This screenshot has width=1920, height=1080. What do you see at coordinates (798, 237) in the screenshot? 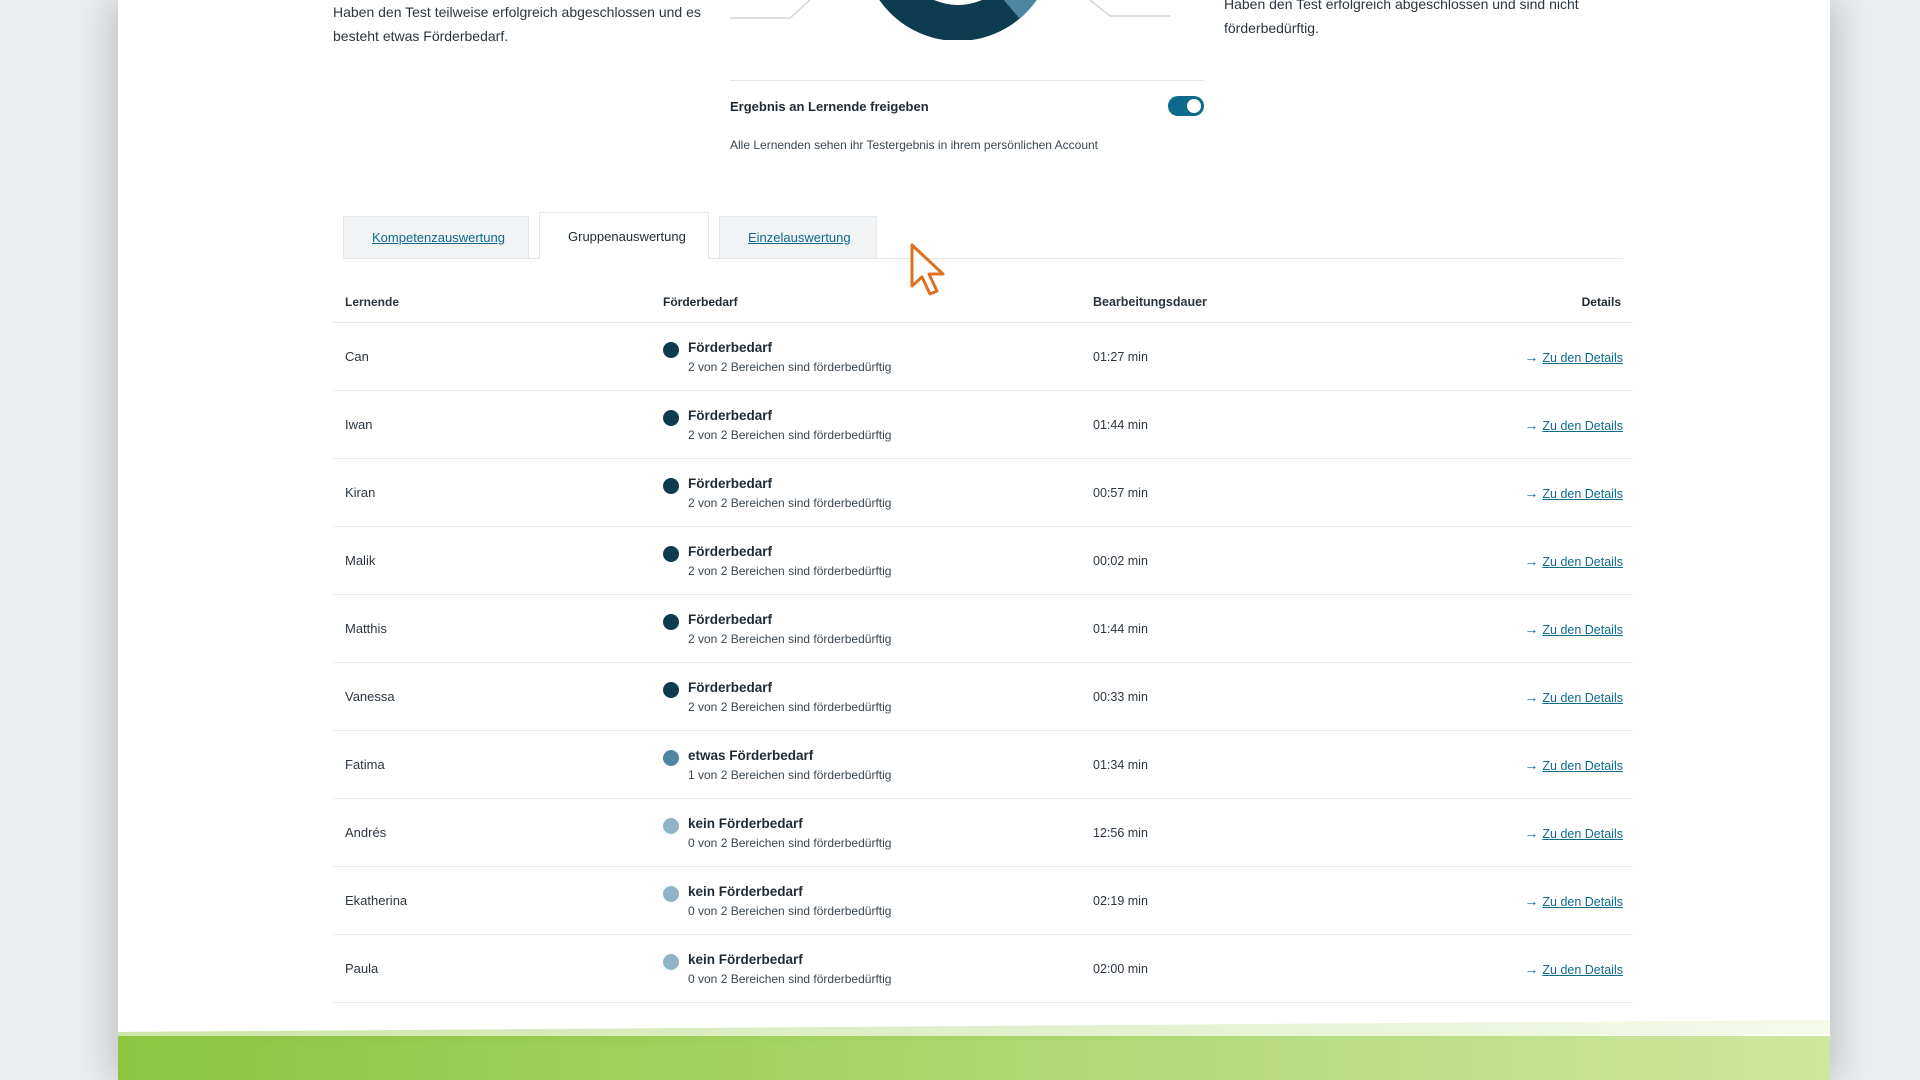
I see `tab-einzelauswertung: Einzelauswertung` at bounding box center [798, 237].